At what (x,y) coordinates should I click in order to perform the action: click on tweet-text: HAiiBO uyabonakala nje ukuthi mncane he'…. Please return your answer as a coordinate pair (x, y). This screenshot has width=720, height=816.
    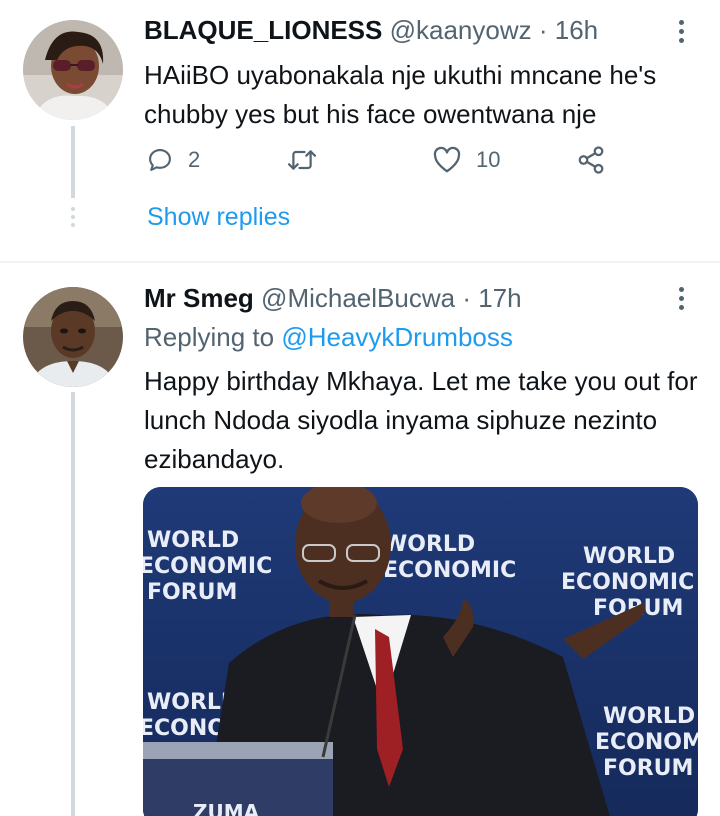
    Looking at the image, I should click on (400, 94).